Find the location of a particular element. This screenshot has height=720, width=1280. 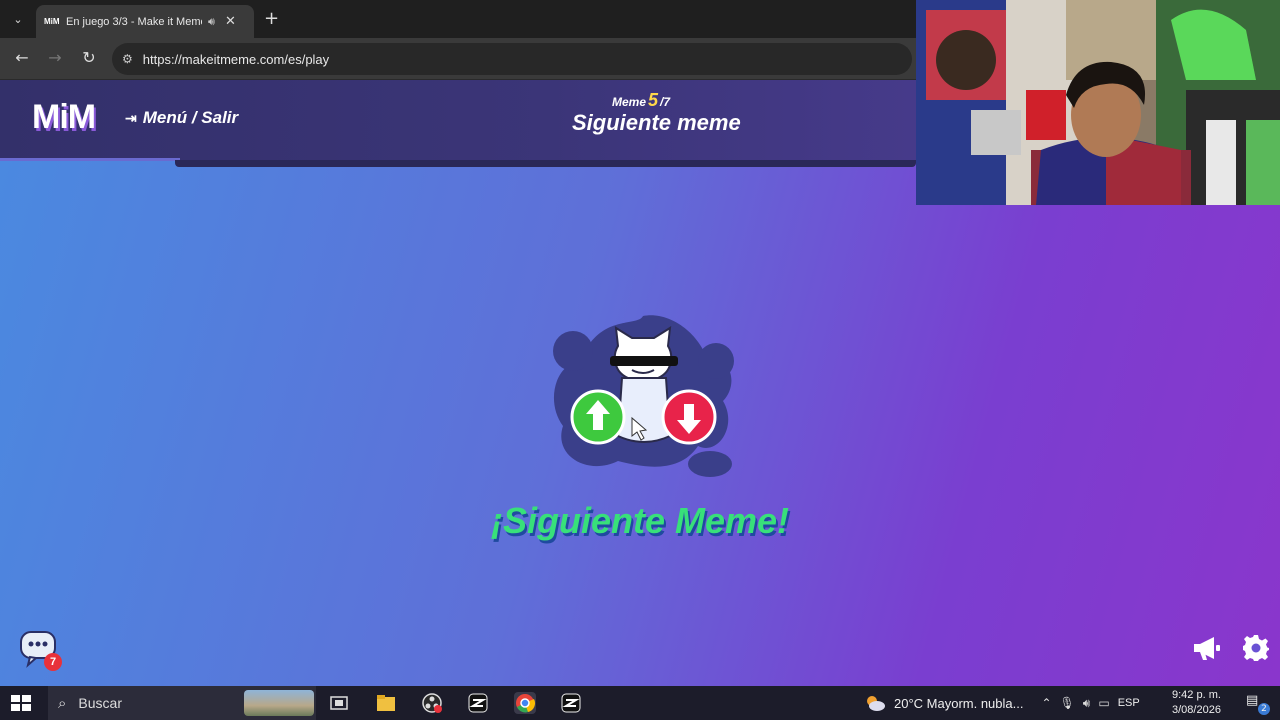

speaker-icon: 🔊︎ is located at coordinates (211, 22).